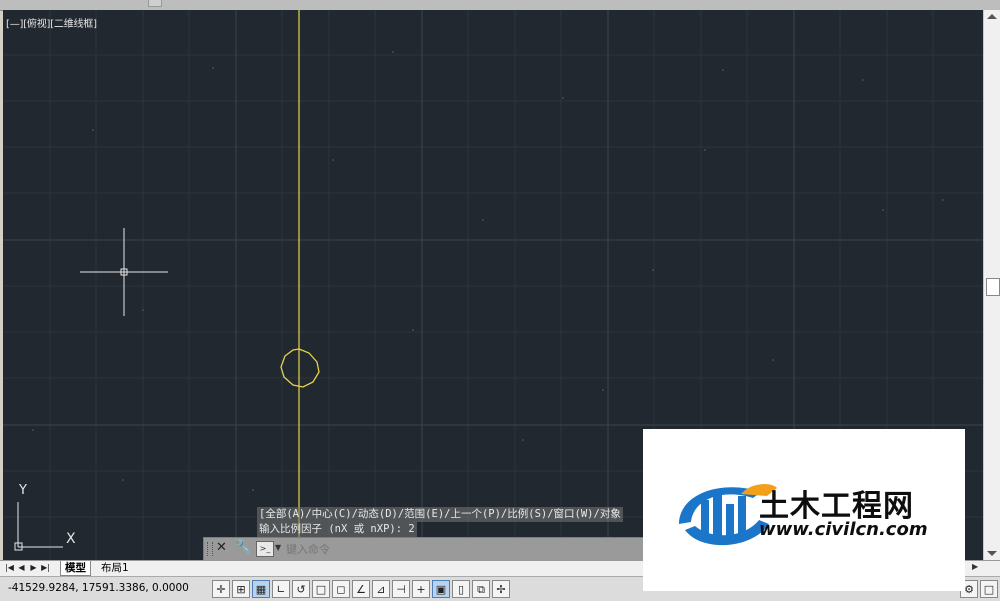  I want to click on next-tab-icon: ▶, so click(33, 568).